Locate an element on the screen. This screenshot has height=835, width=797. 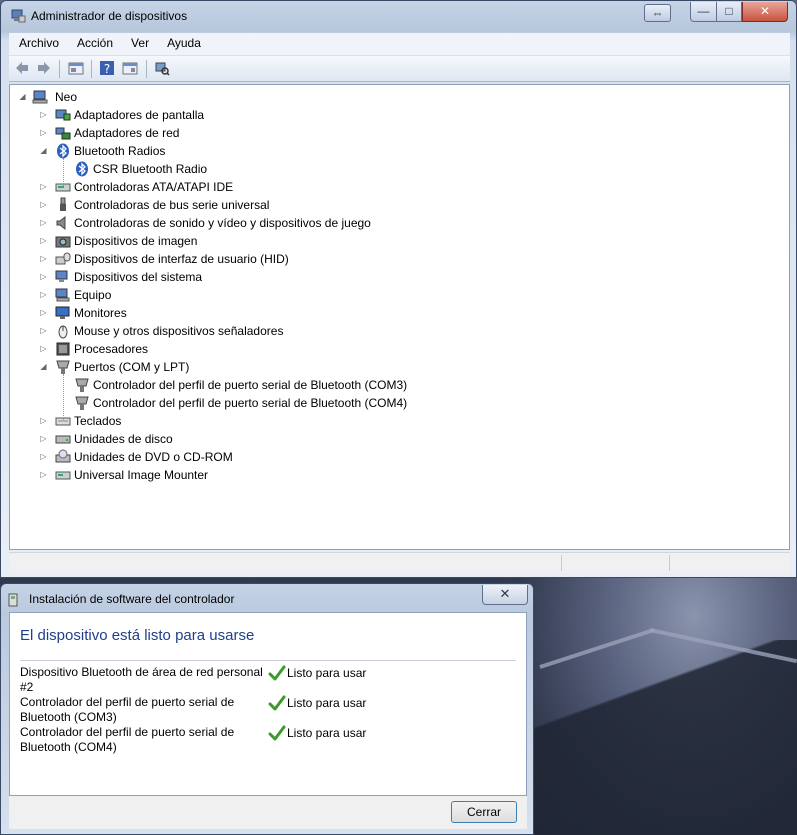
tree-item: ▷ Monitores is located at coordinates (360, 313).